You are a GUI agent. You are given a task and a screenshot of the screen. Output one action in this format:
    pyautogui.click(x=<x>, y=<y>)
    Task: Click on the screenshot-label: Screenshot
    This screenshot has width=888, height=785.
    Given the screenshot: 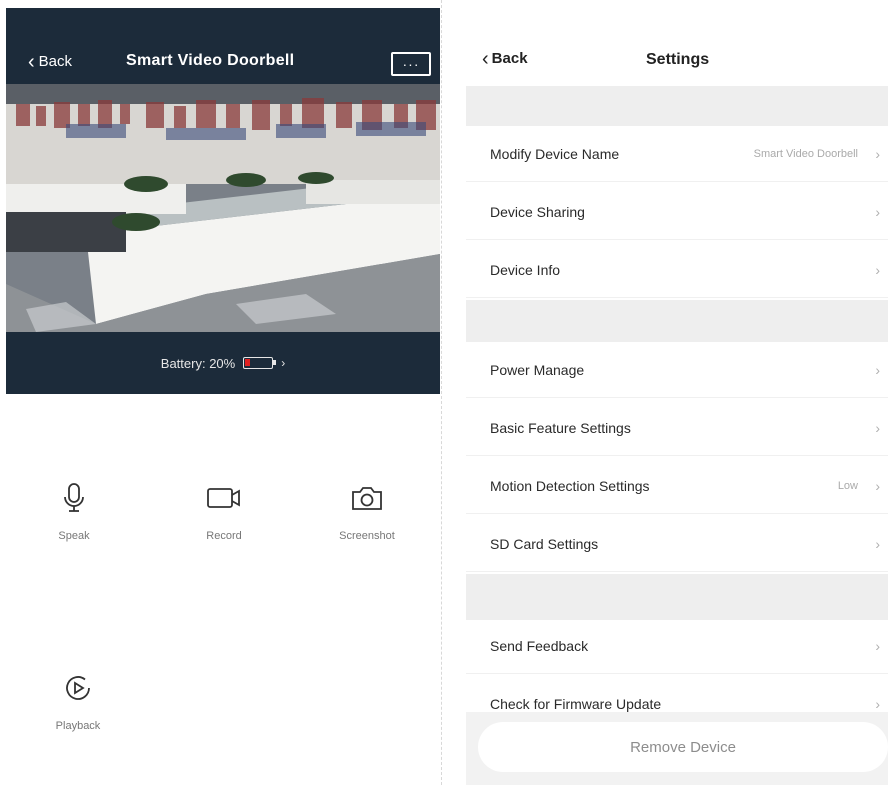 What is the action you would take?
    pyautogui.click(x=367, y=536)
    